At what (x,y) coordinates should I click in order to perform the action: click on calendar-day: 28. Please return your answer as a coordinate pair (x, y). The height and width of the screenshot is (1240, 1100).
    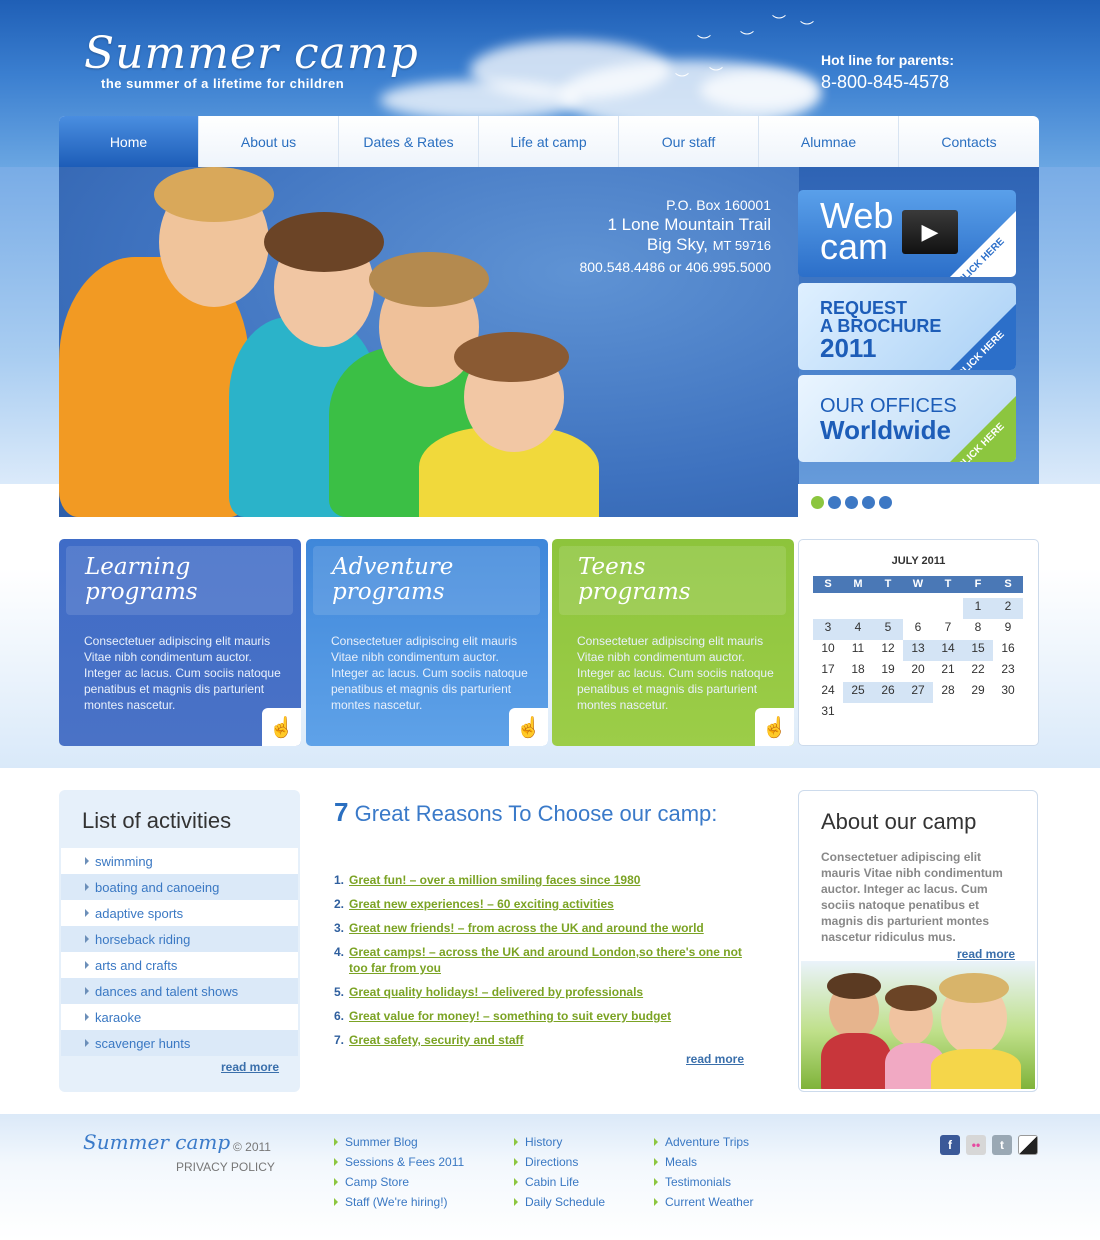
    Looking at the image, I should click on (948, 692).